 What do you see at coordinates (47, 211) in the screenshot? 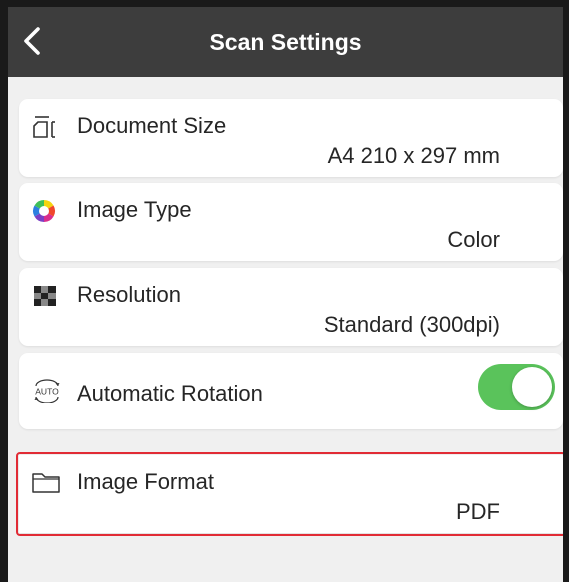
I see `color-wheel-icon` at bounding box center [47, 211].